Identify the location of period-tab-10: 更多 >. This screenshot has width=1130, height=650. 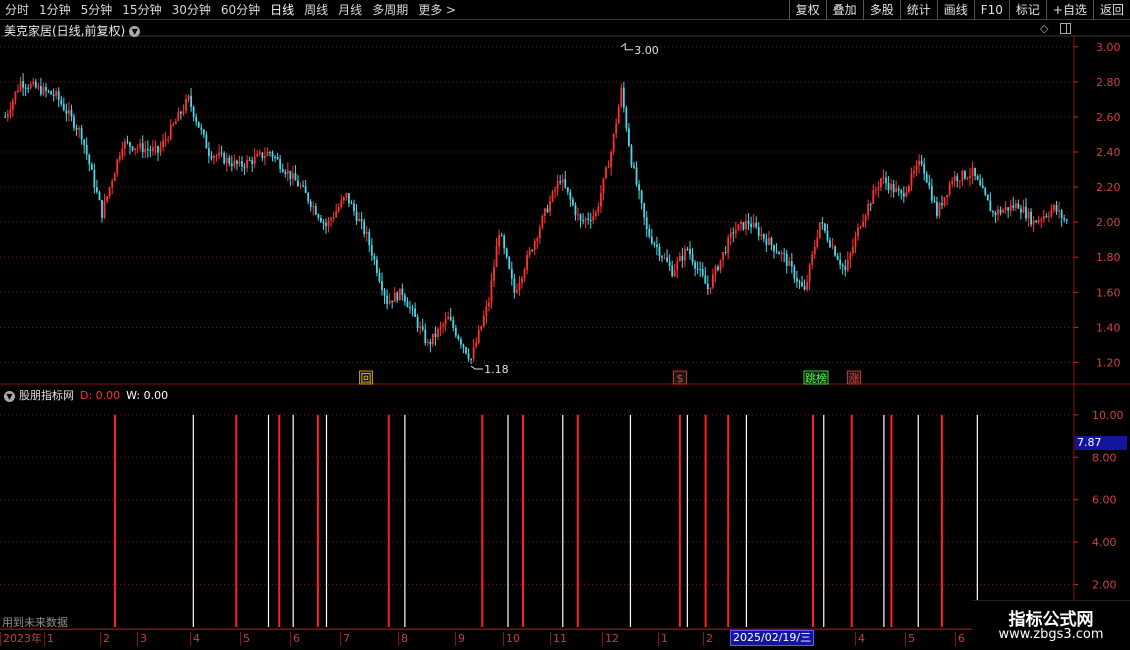
(437, 10).